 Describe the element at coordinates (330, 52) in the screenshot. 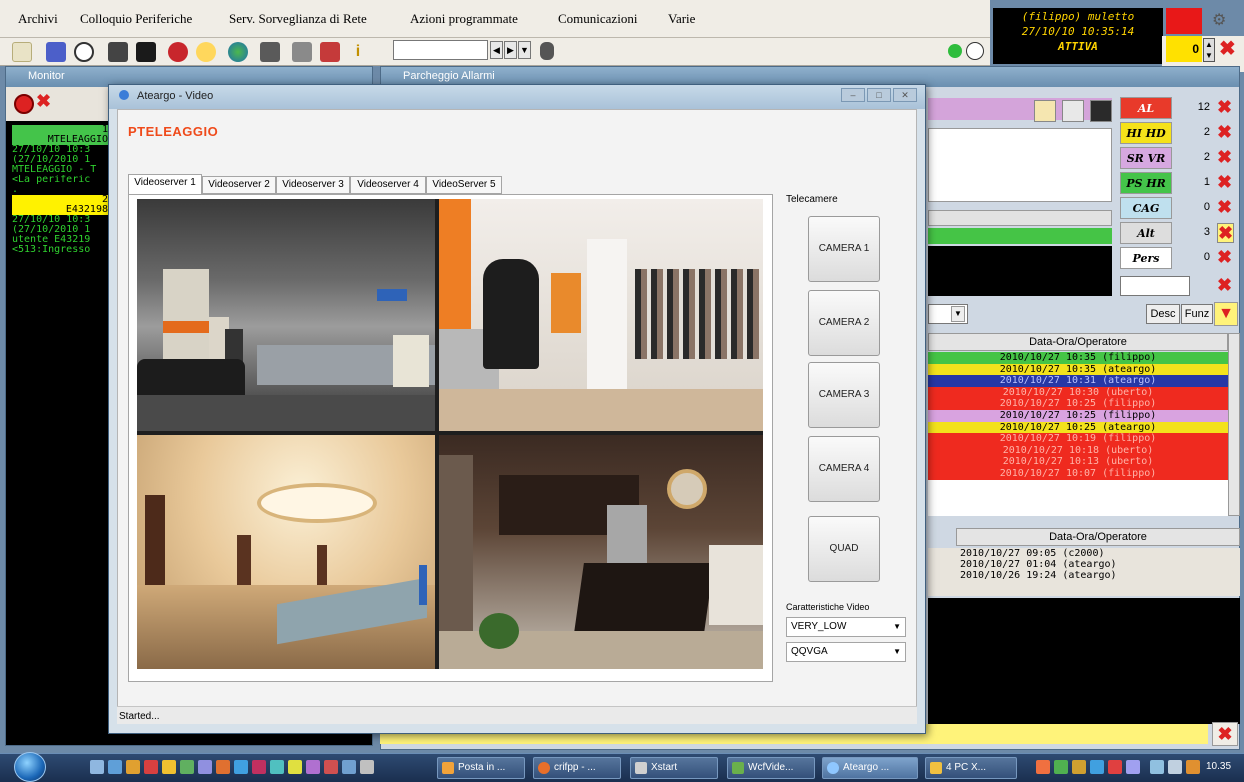

I see `font-icon` at that location.